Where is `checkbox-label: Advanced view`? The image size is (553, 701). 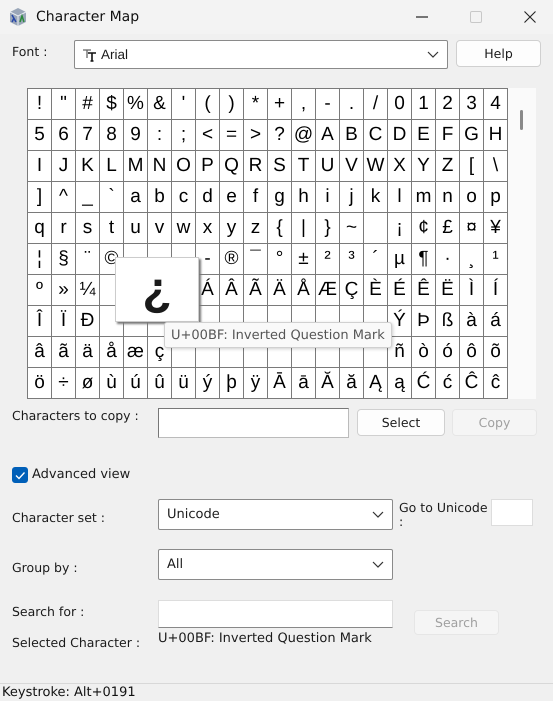 checkbox-label: Advanced view is located at coordinates (81, 474).